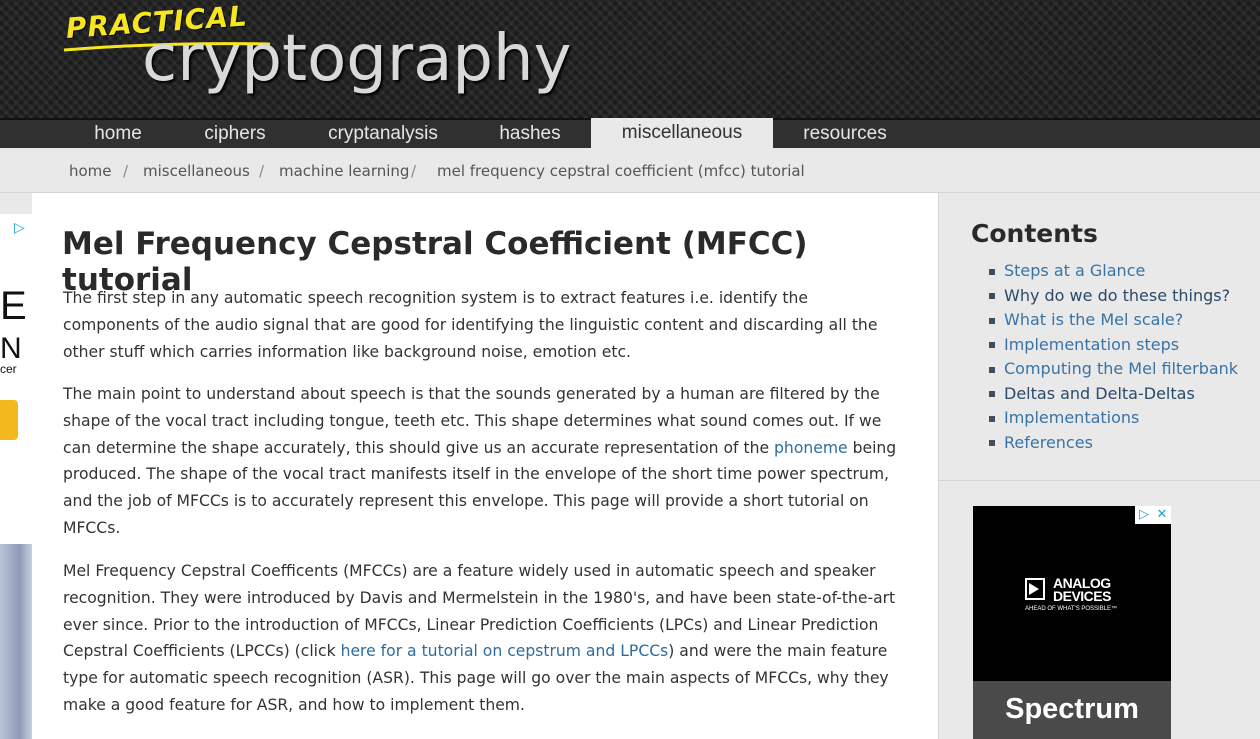 Image resolution: width=1260 pixels, height=739 pixels. Describe the element at coordinates (845, 134) in the screenshot. I see `nav-resources: resources` at that location.